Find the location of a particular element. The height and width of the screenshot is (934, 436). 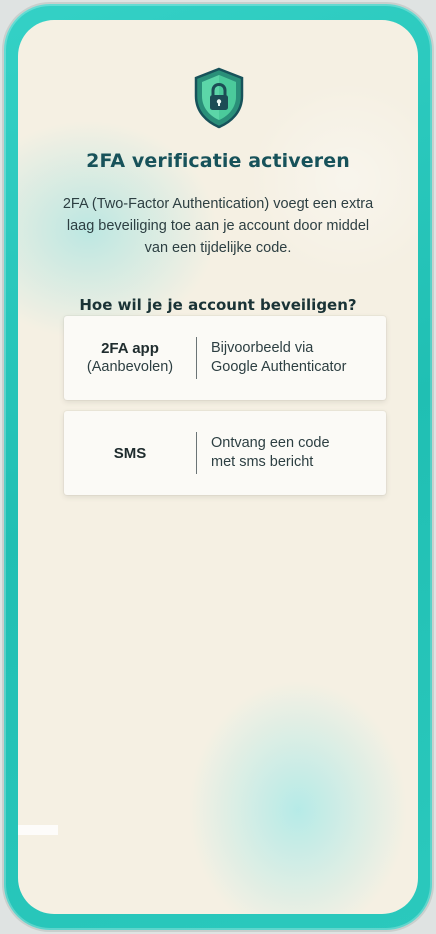

option-title-block: 2FA app (Aanbevolen) is located at coordinates (130, 358).